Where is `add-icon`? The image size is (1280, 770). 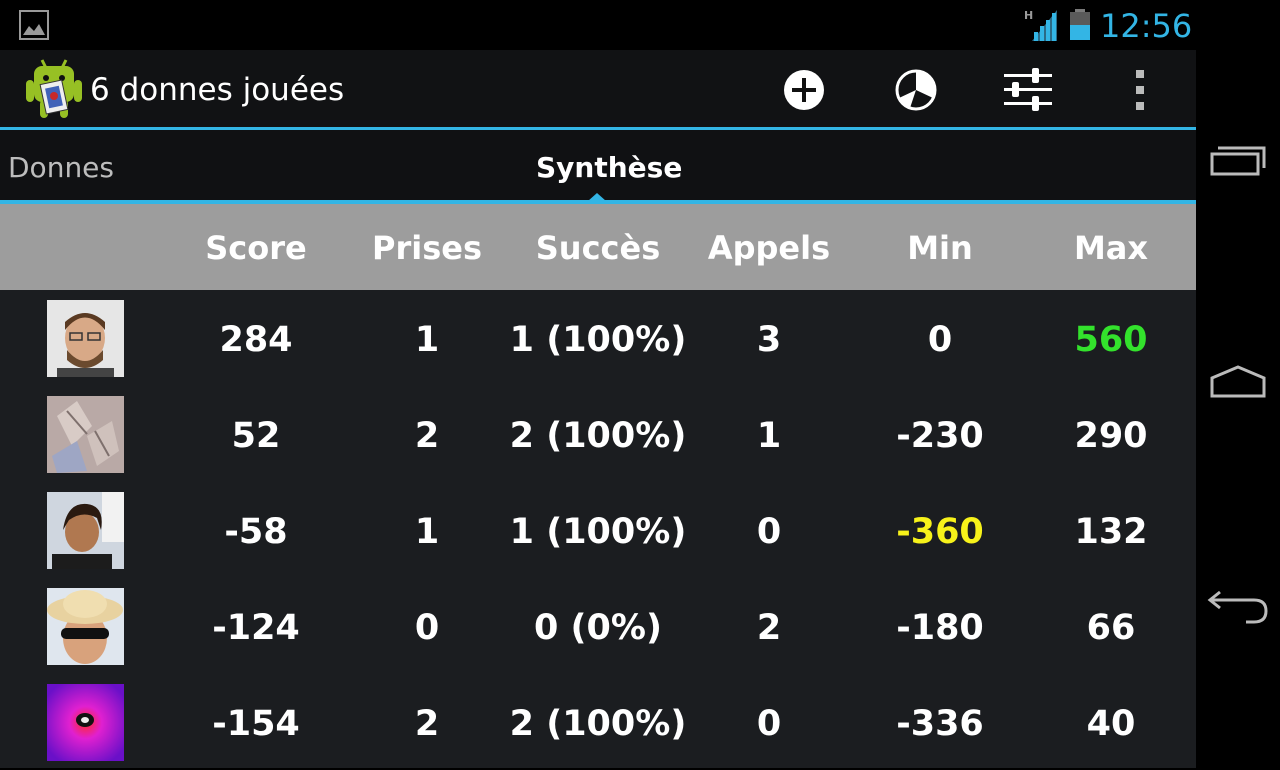 add-icon is located at coordinates (804, 90).